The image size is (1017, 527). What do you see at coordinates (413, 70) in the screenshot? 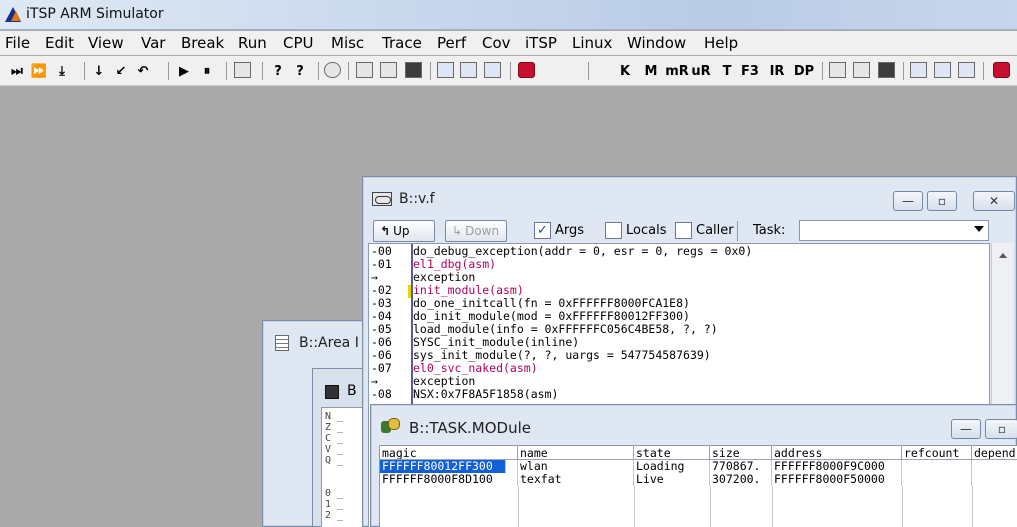
I see `register-icon` at bounding box center [413, 70].